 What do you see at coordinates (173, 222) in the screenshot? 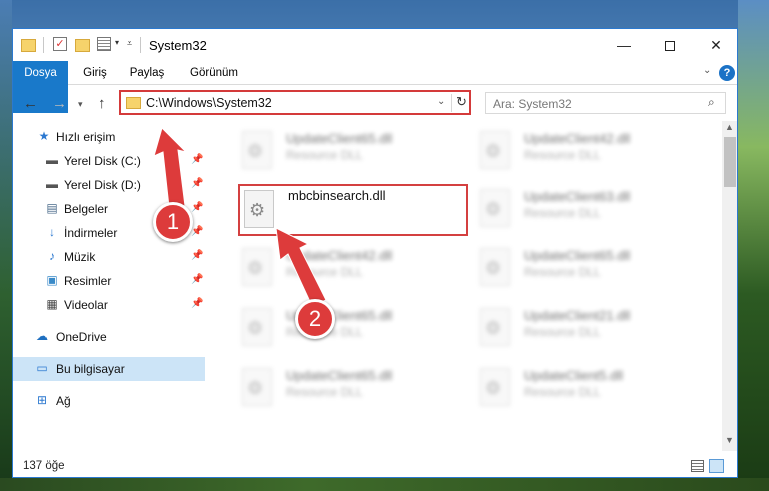
I see `step-badge-1: 1` at bounding box center [173, 222].